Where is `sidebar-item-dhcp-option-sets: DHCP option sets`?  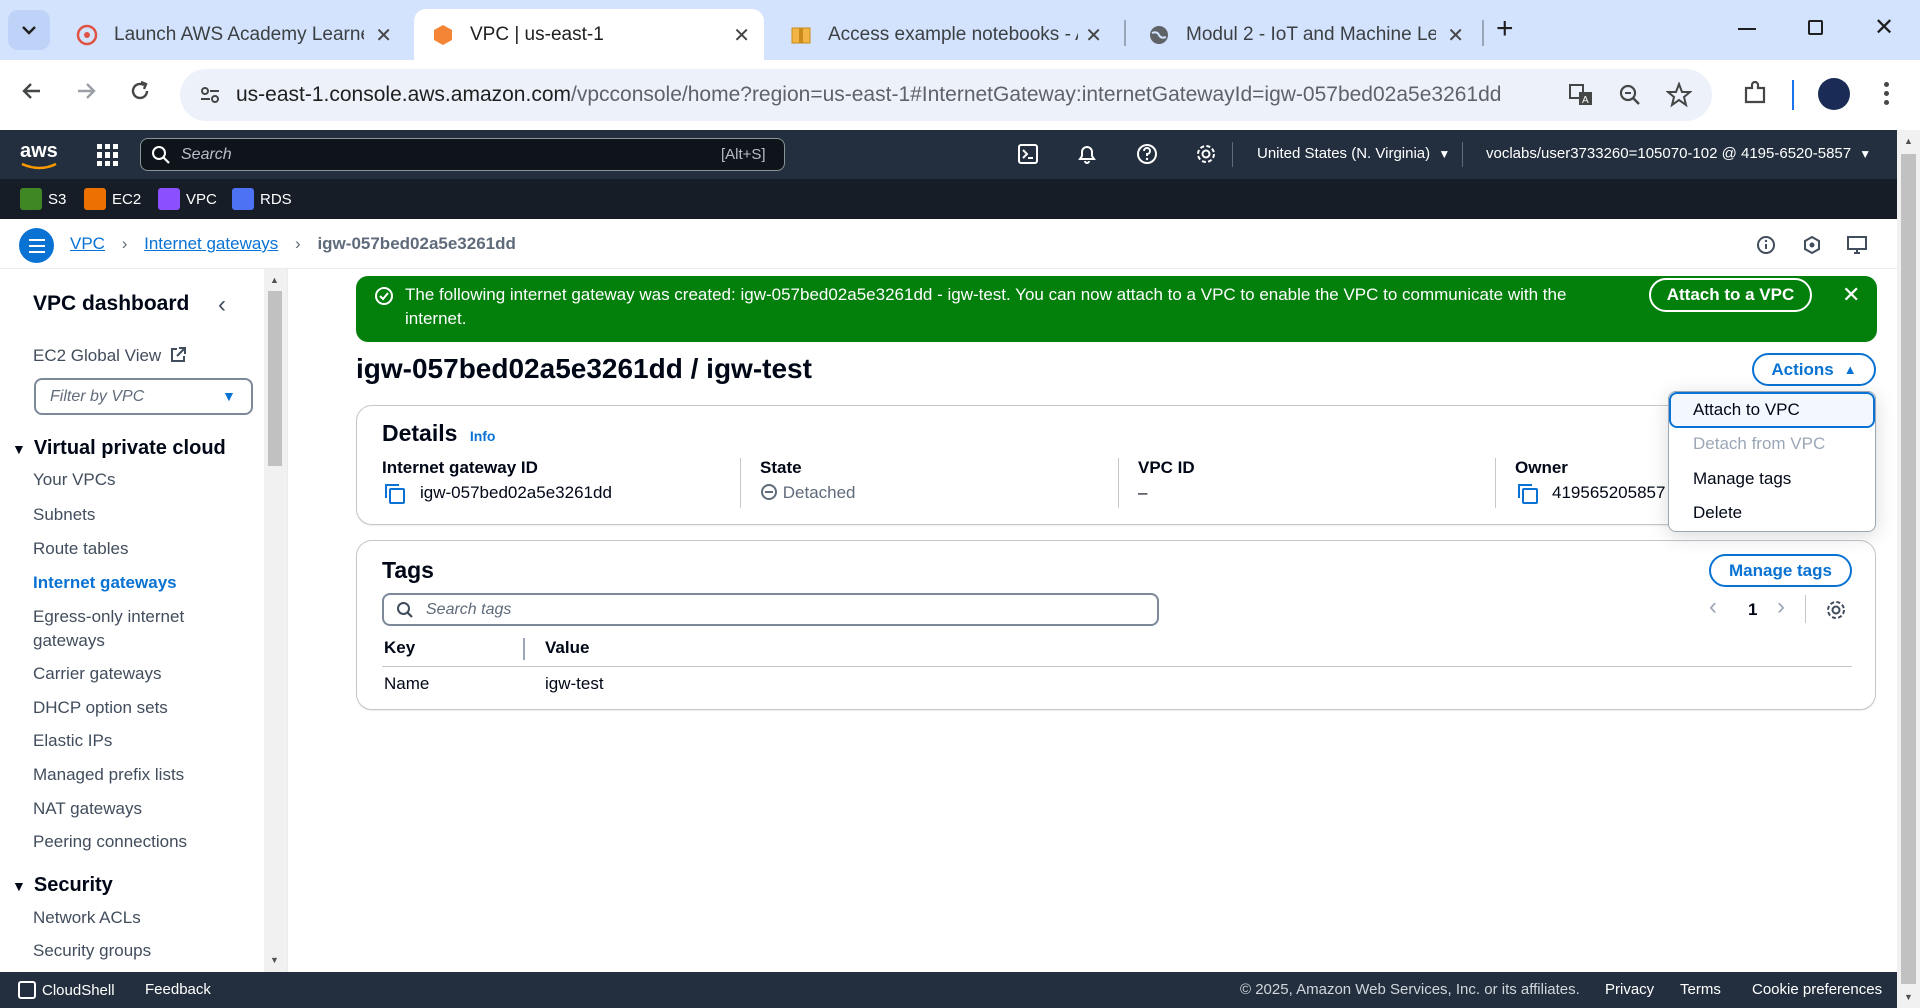
sidebar-item-dhcp-option-sets: DHCP option sets is located at coordinates (100, 708).